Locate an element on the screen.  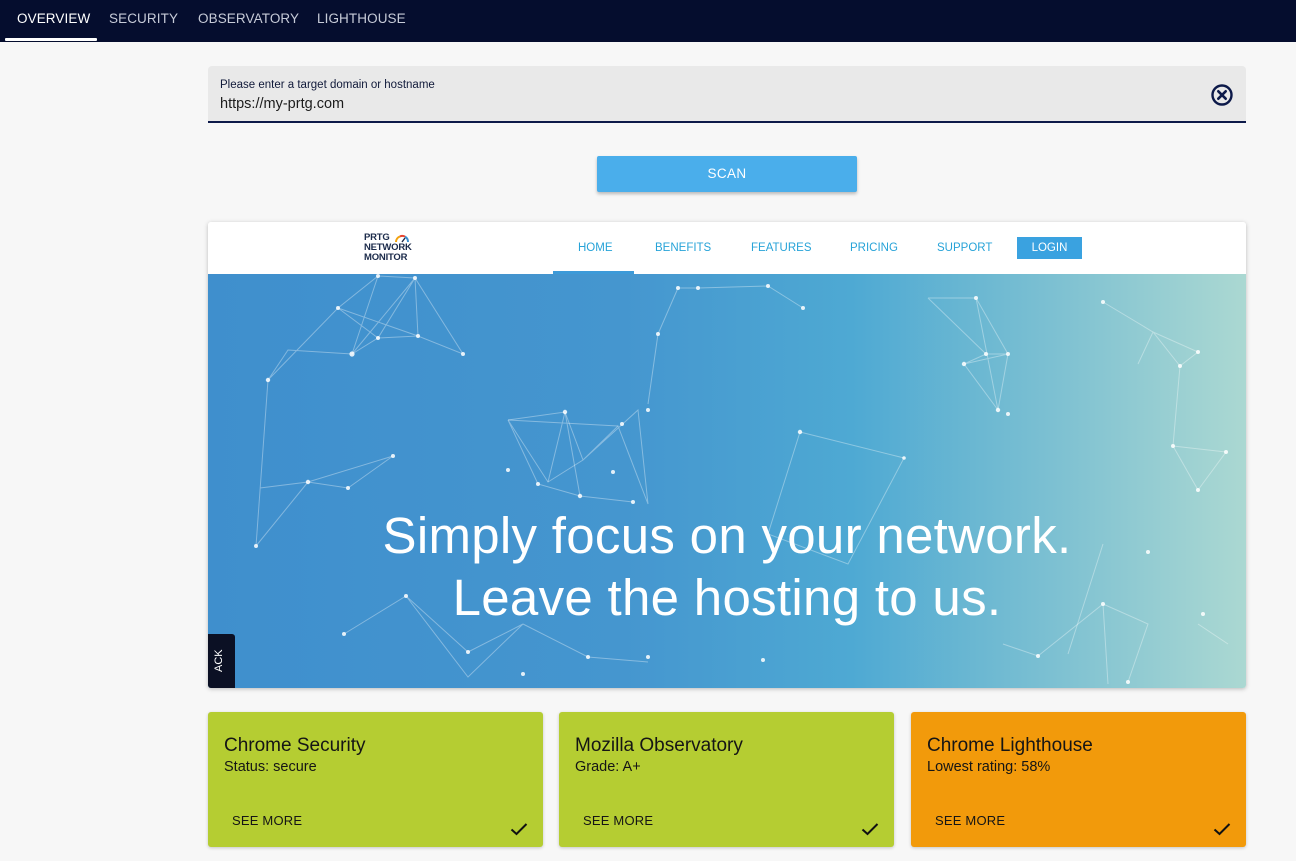
card-title: Chrome Security is located at coordinates (295, 745).